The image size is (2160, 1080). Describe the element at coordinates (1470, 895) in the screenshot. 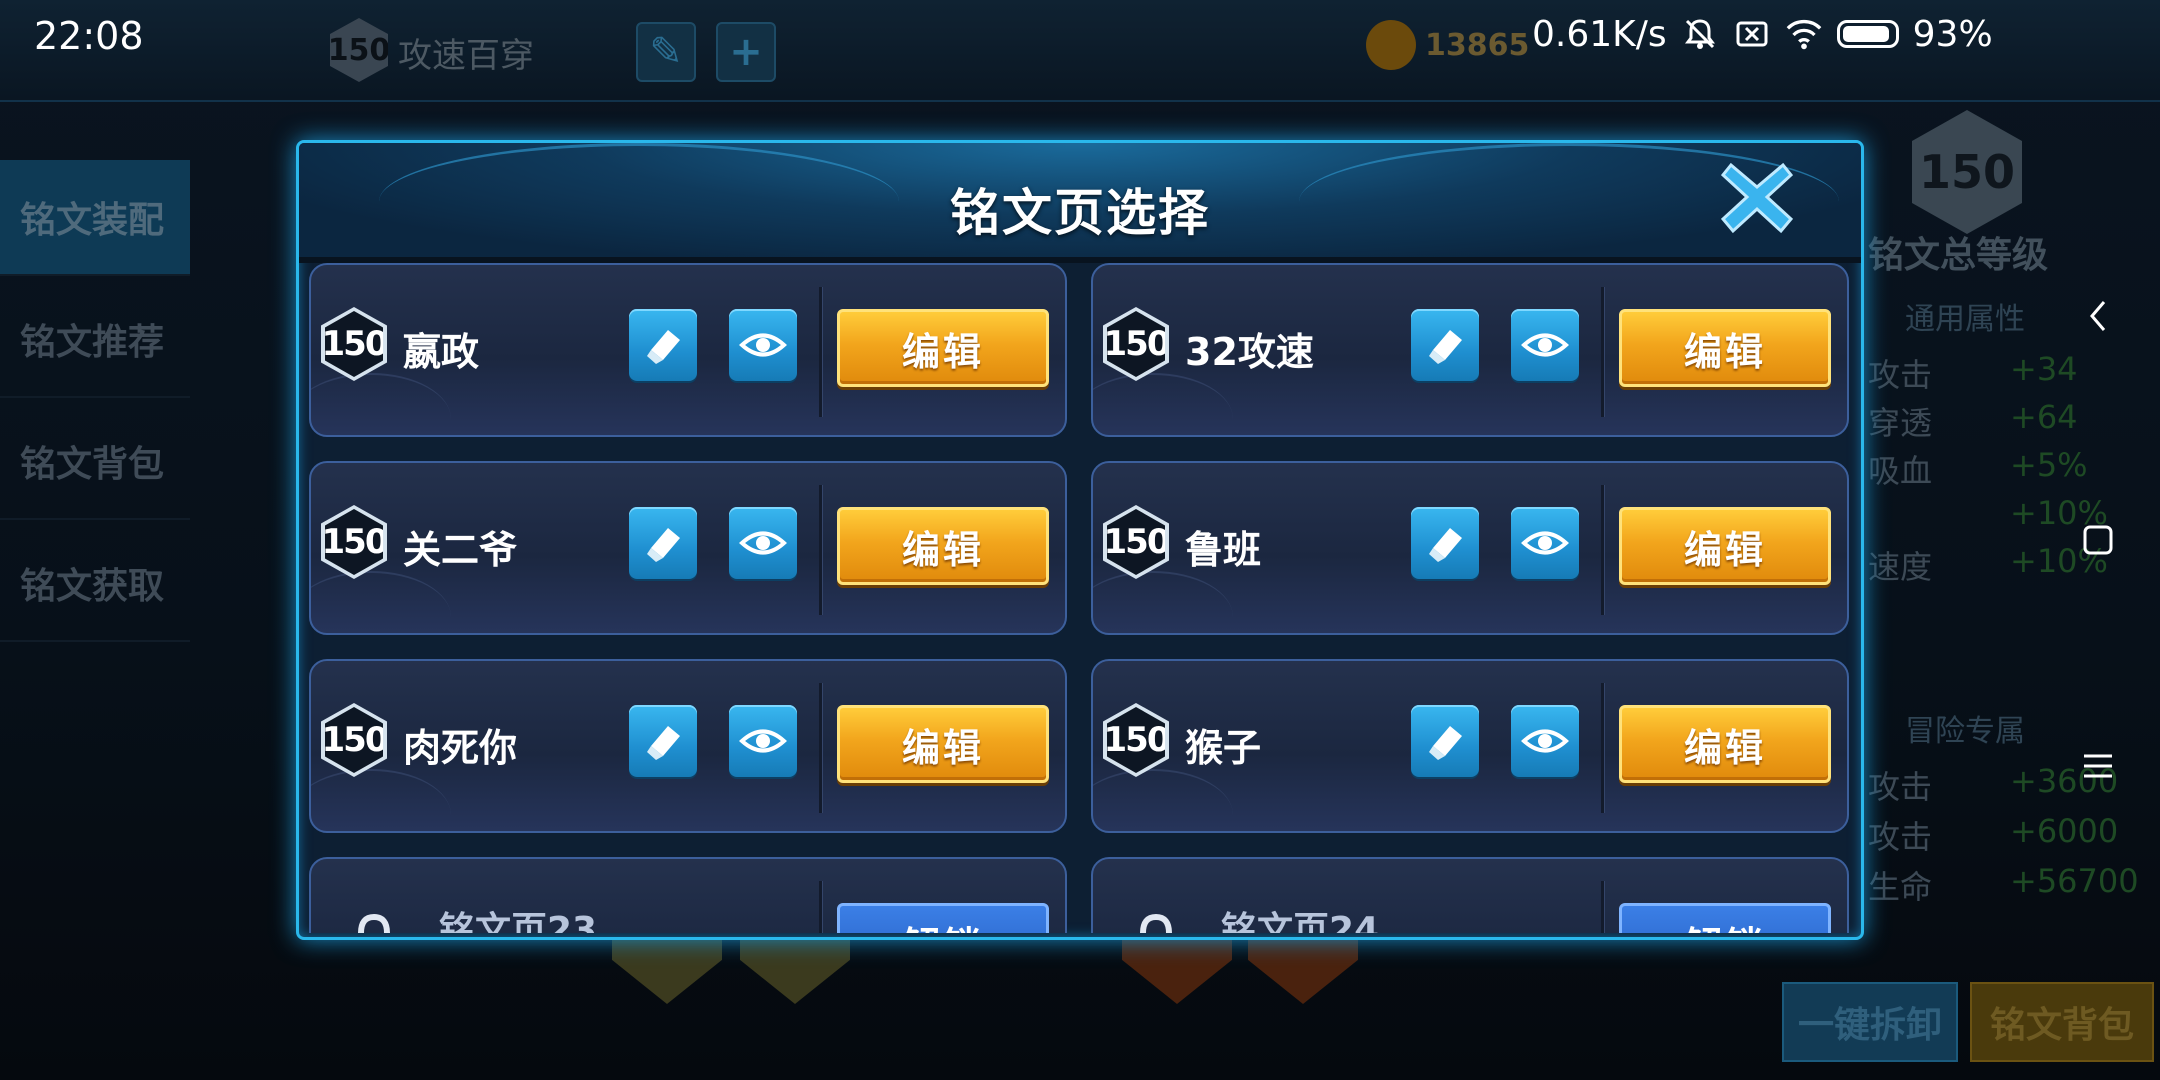

I see `locked-rune-page-card: 铭文页24 解锁` at that location.